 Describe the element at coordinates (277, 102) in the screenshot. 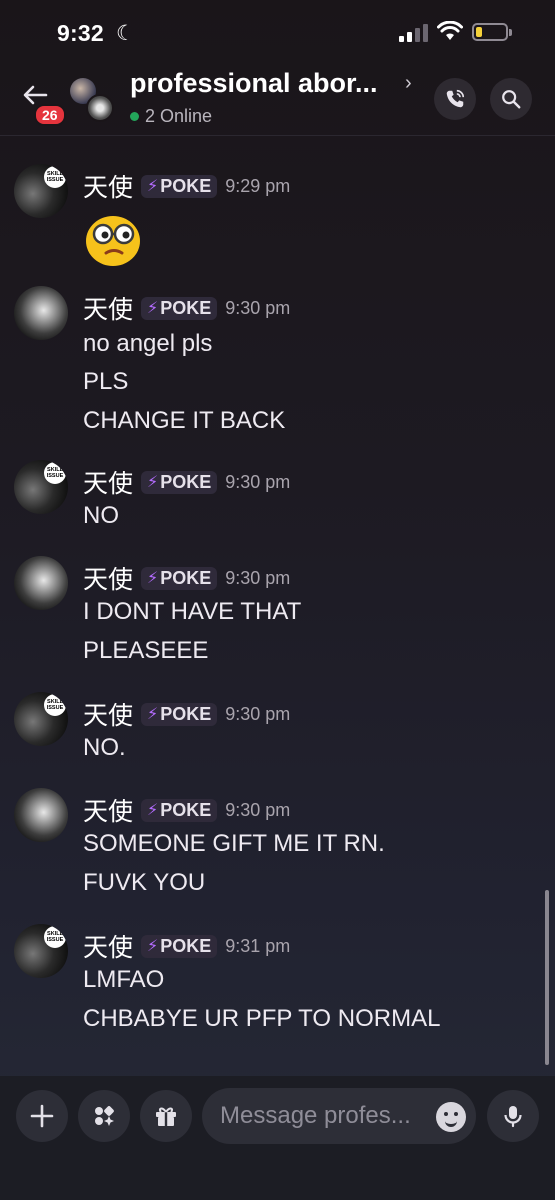

I see `channel-header: 26 professional abor... › 2 Online` at that location.